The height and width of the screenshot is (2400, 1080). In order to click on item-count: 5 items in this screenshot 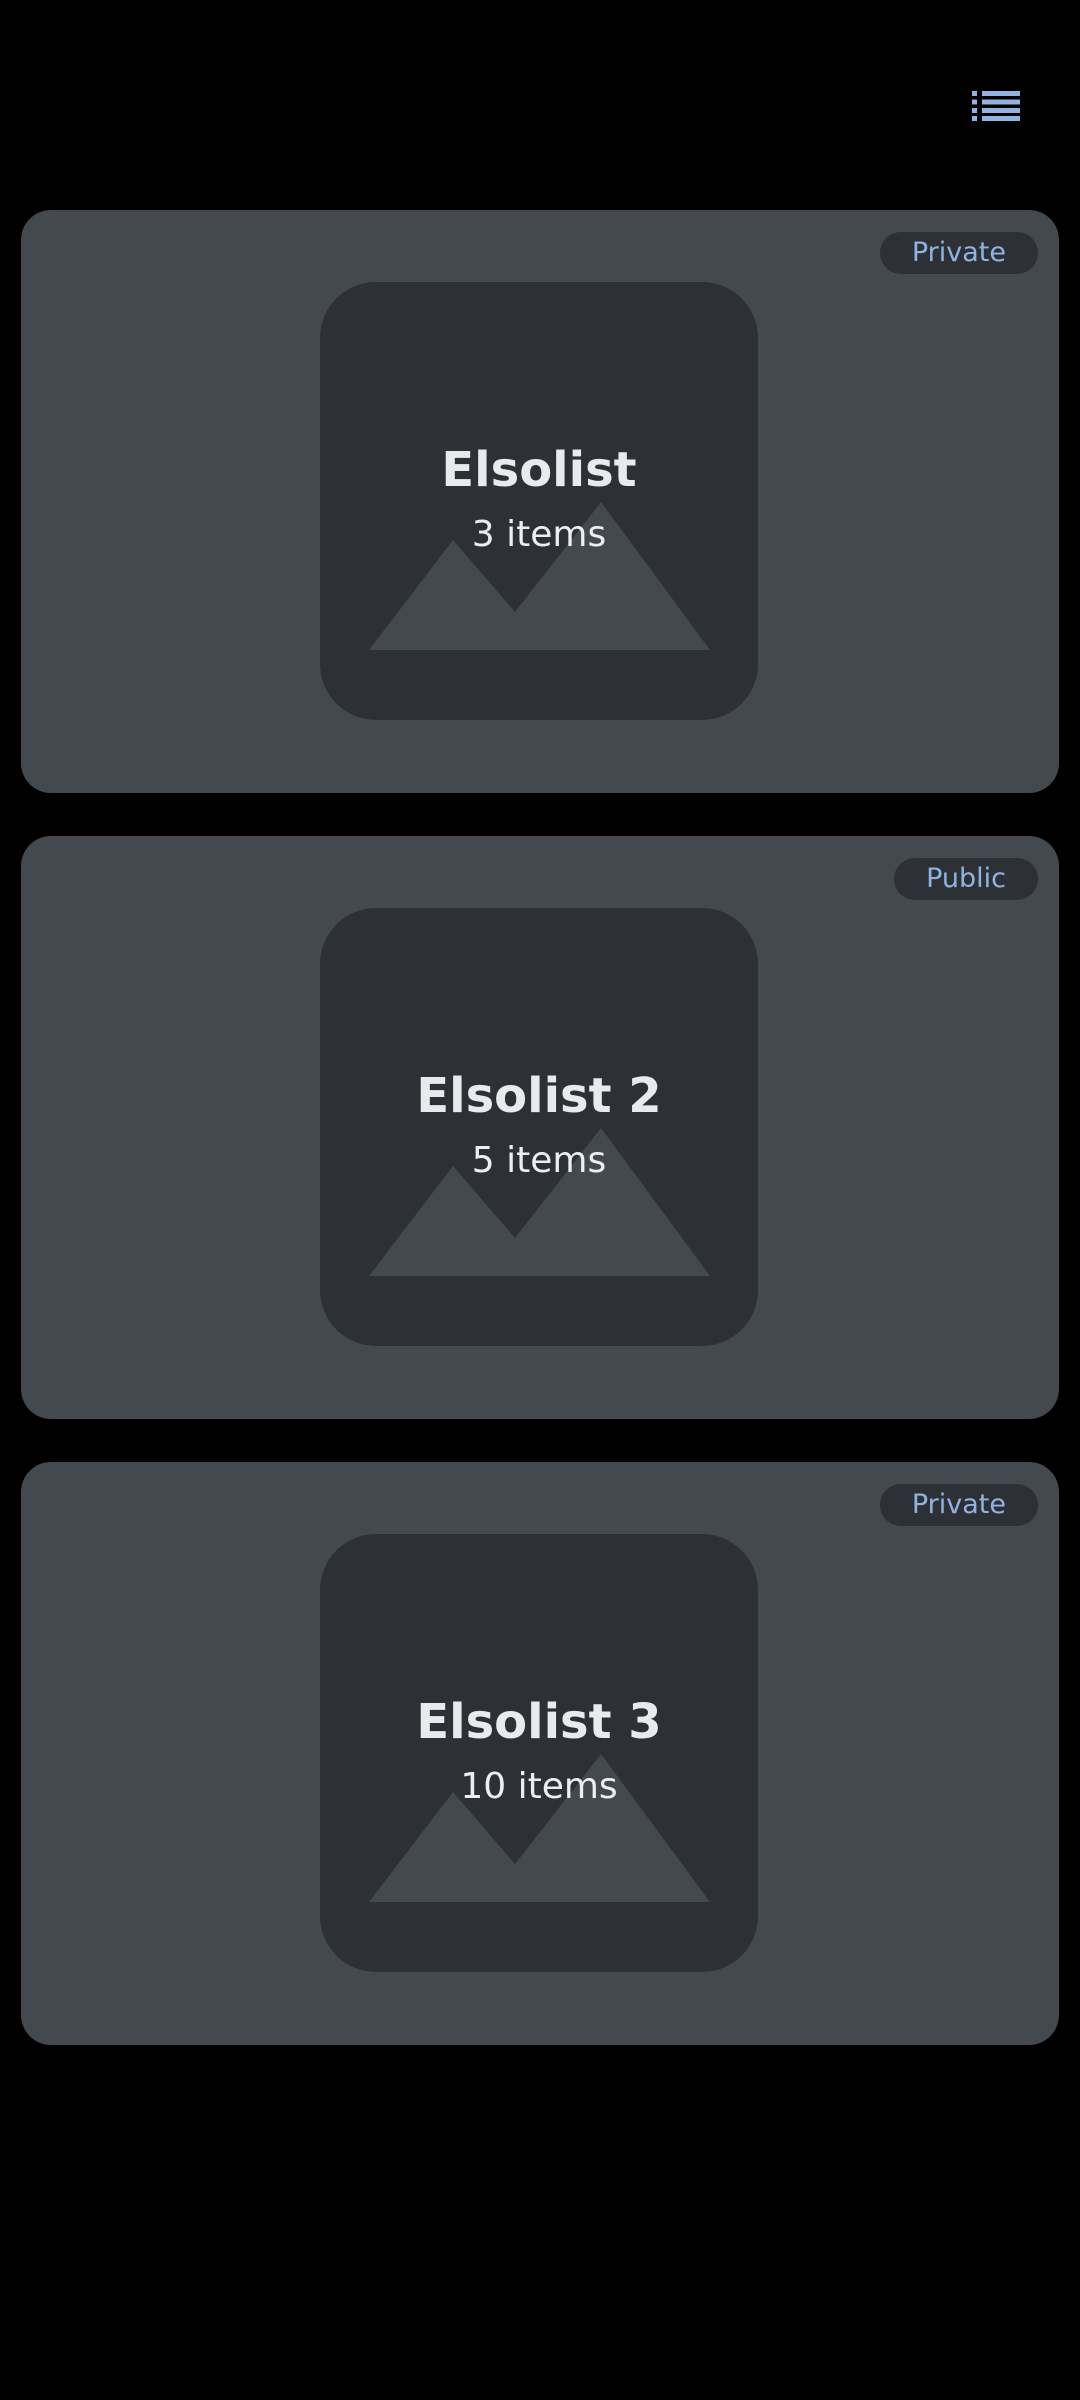, I will do `click(539, 1160)`.